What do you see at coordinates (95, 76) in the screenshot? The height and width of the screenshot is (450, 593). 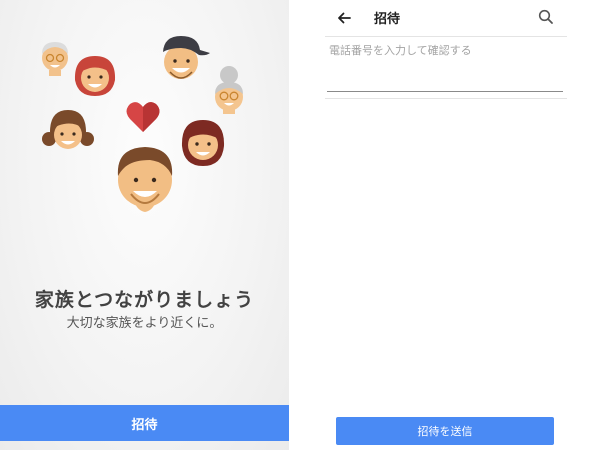 I see `woman-red-hair-avatar` at bounding box center [95, 76].